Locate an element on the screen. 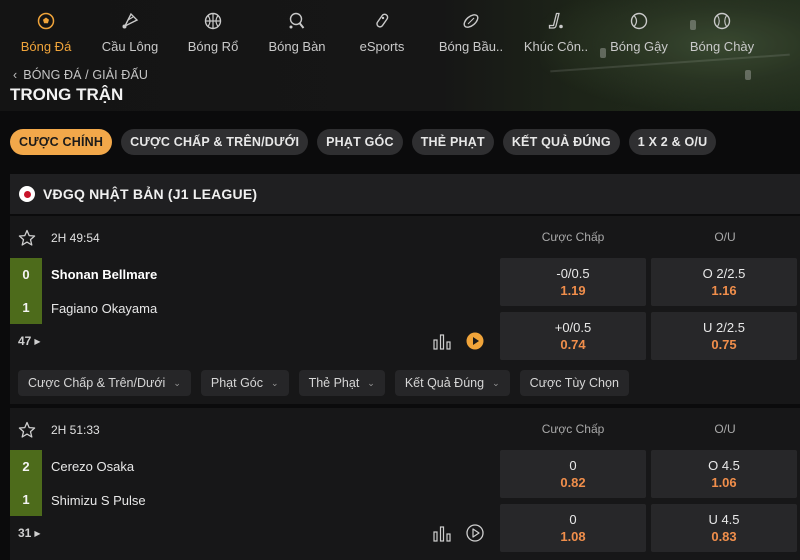  odds-over: O 2/2.5 1.16 is located at coordinates (724, 282).